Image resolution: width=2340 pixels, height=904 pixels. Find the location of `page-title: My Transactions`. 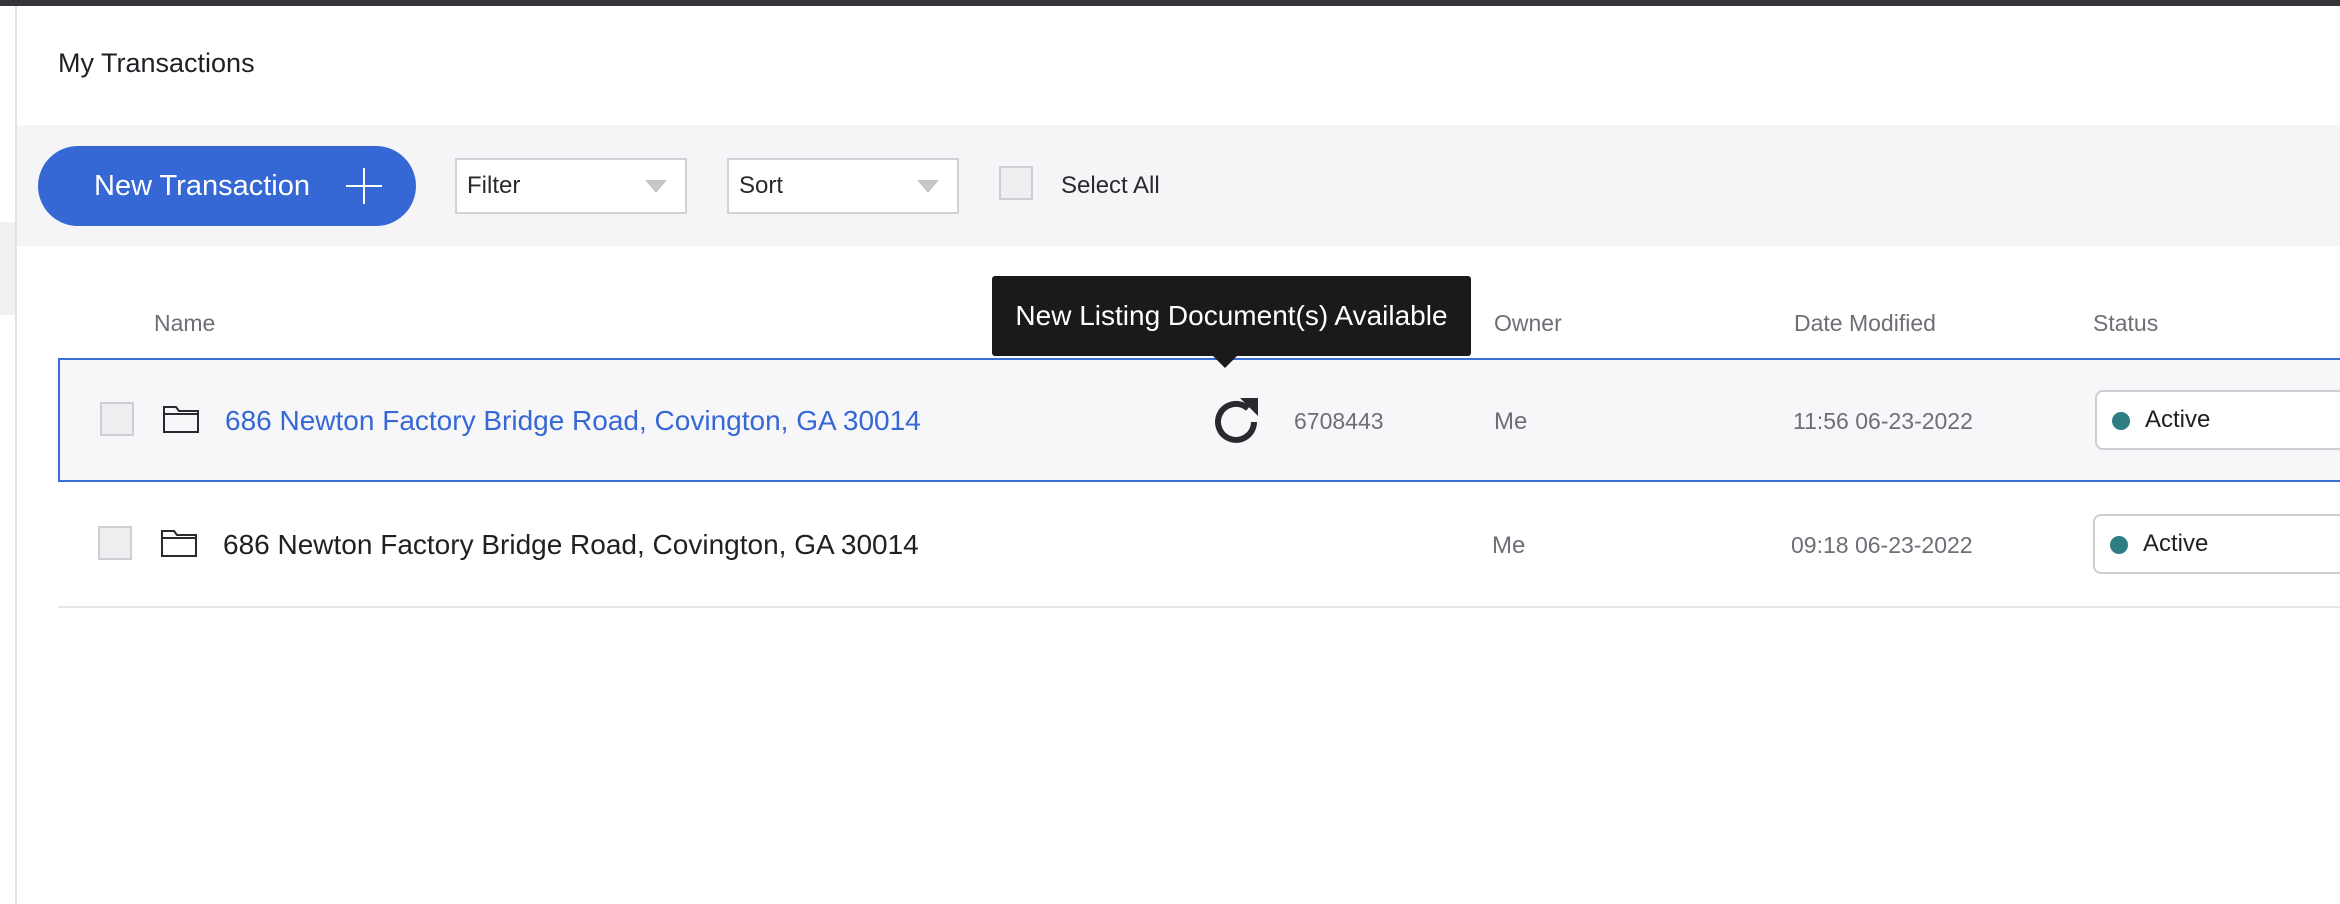

page-title: My Transactions is located at coordinates (156, 63).